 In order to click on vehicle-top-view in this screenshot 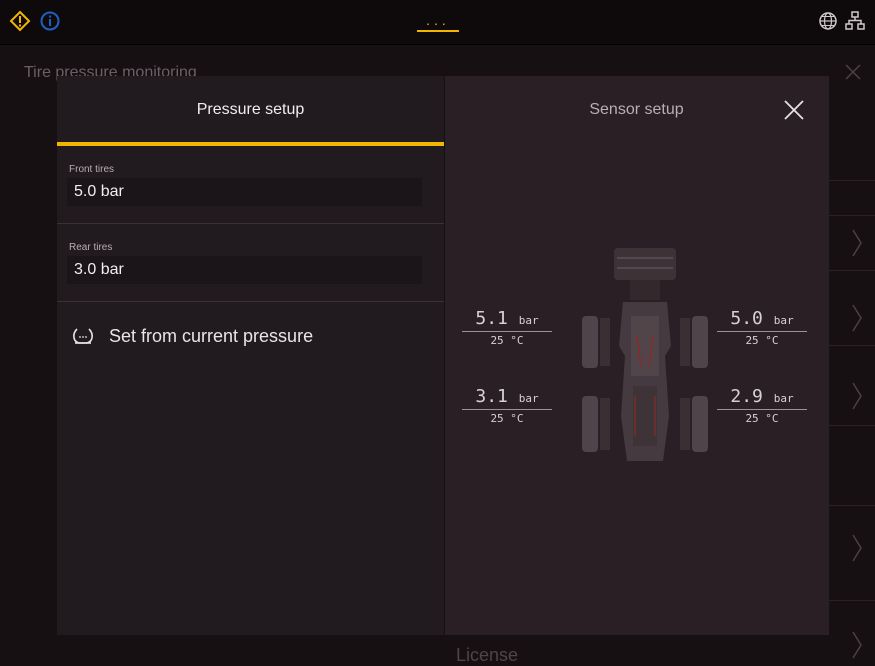, I will do `click(645, 354)`.